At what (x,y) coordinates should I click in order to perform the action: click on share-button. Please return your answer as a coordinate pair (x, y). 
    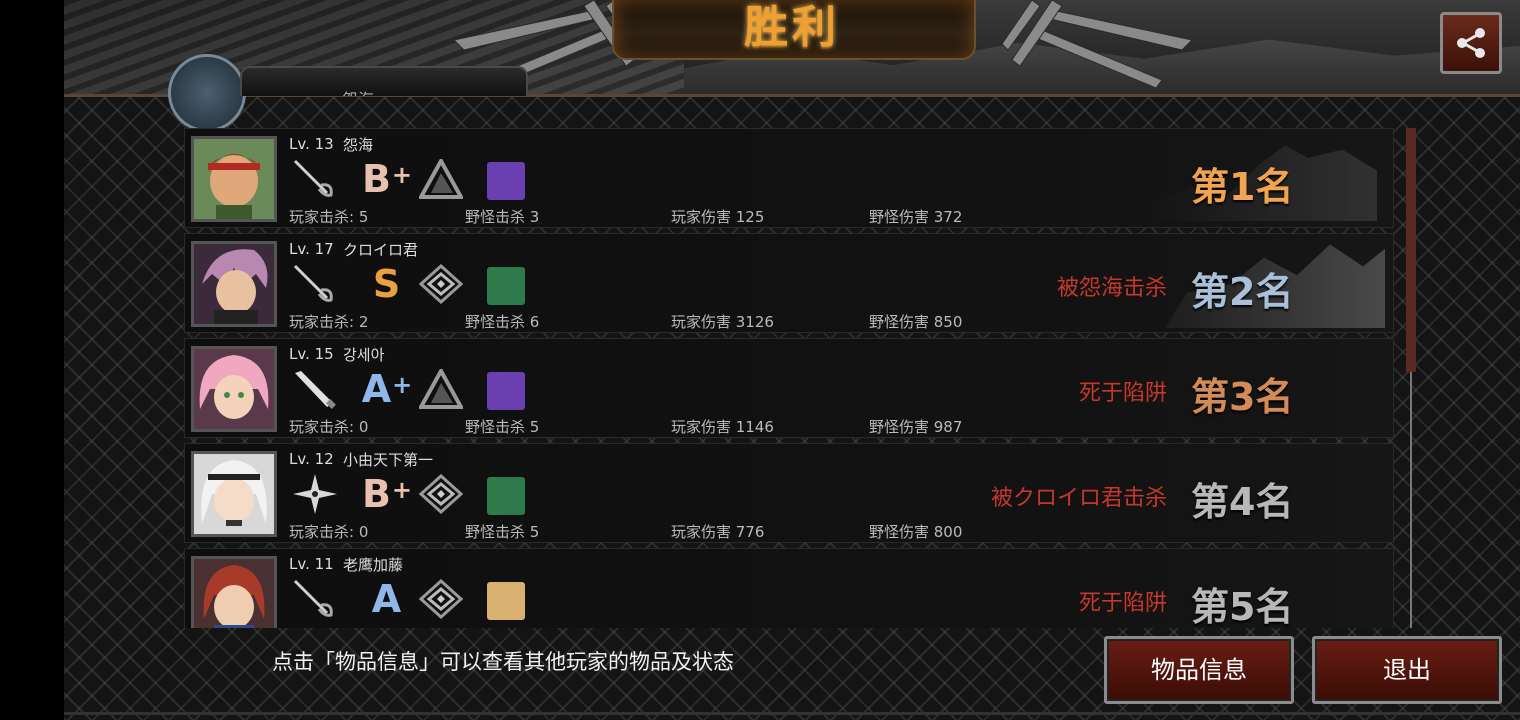
    Looking at the image, I should click on (1471, 43).